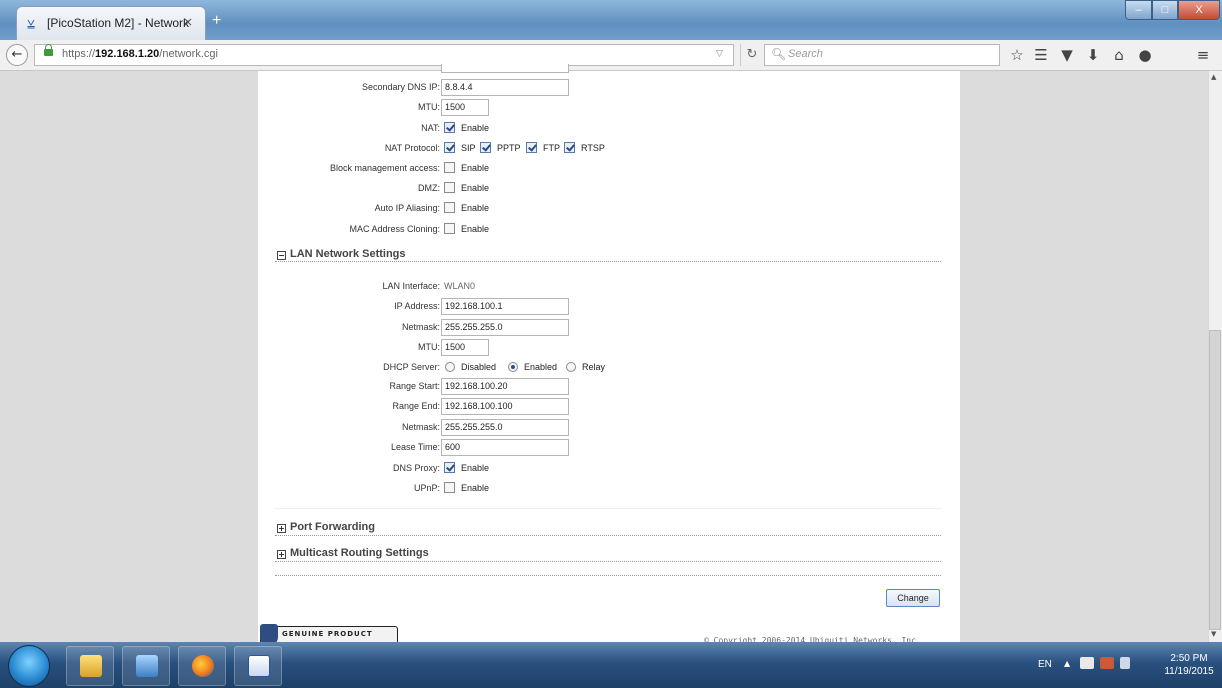 This screenshot has width=1222, height=688. I want to click on scrollbar-thumb, so click(1215, 480).